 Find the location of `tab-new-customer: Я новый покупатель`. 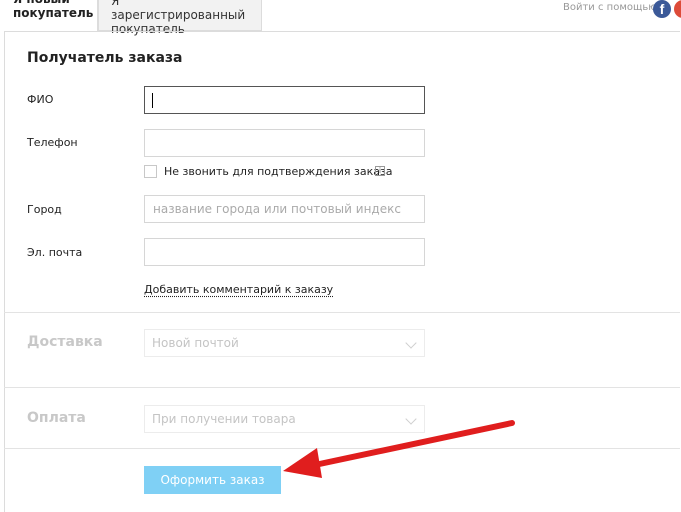

tab-new-customer: Я новый покупатель is located at coordinates (49, 16).